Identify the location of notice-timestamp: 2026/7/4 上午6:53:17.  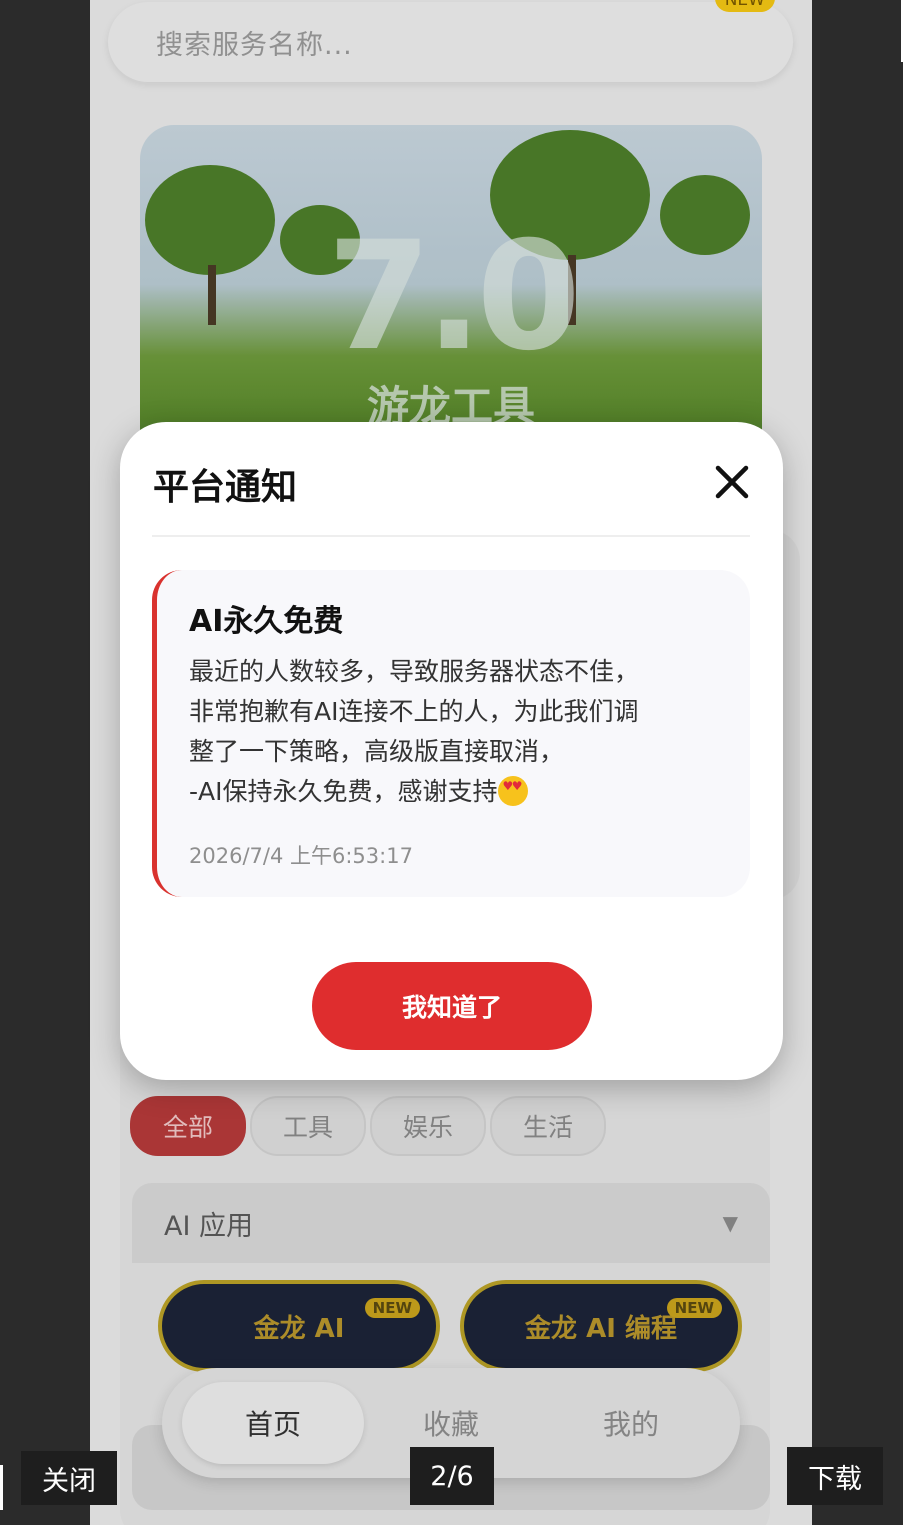
(301, 856).